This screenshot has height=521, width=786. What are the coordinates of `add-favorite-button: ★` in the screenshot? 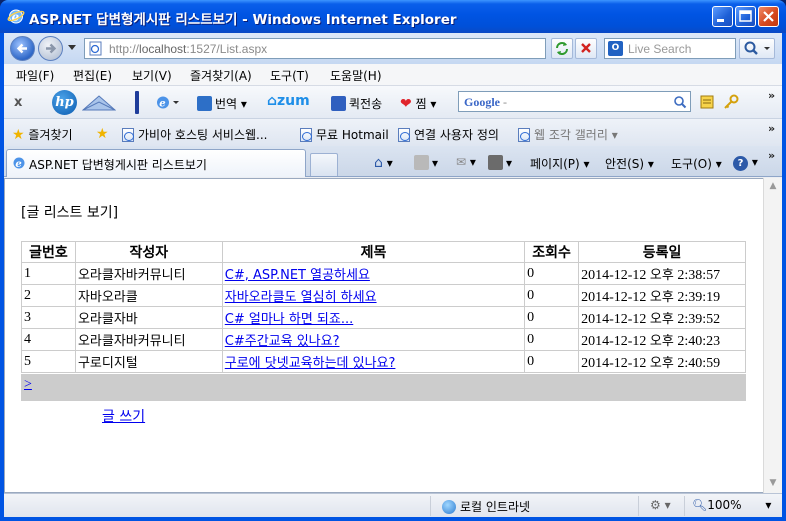 It's located at (102, 134).